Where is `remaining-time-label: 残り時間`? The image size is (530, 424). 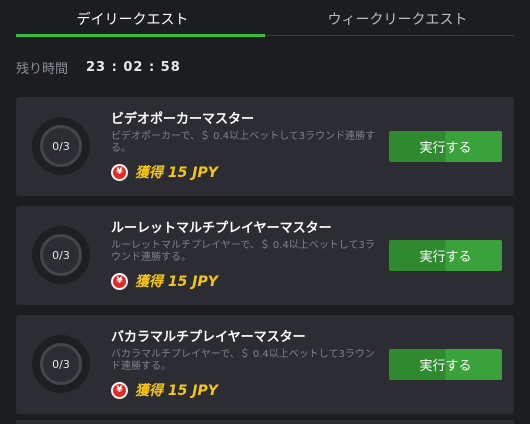
remaining-time-label: 残り時間 is located at coordinates (42, 69).